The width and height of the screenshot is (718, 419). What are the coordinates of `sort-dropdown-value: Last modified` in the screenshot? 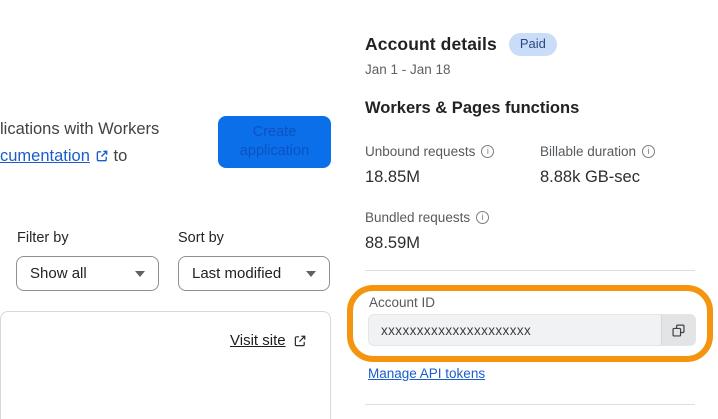 It's located at (237, 273).